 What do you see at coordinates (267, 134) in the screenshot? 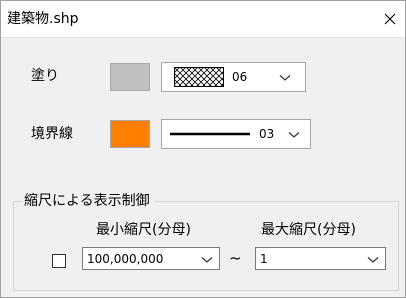
I see `border-line-value: 03` at bounding box center [267, 134].